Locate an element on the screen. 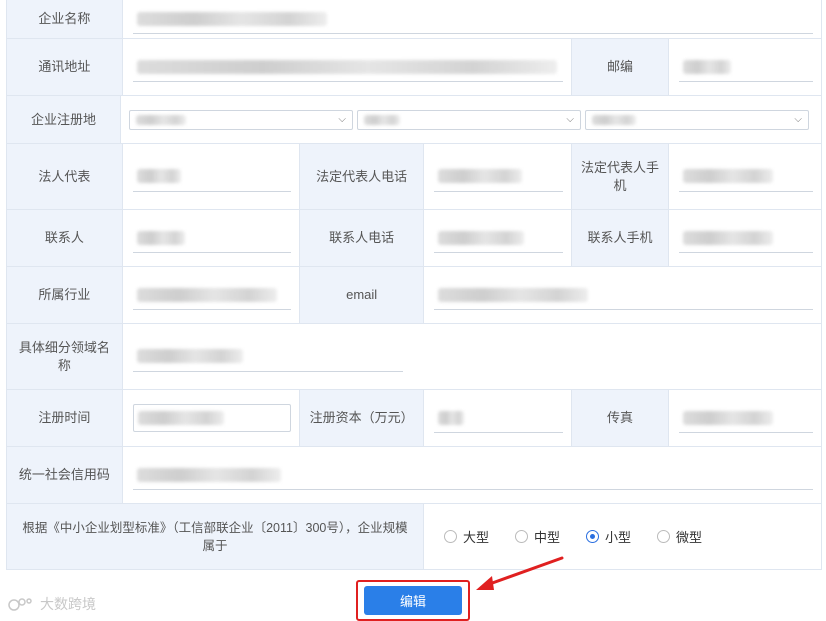 The image size is (826, 621). label-scale: 根据《中小企业划型标准》（工信部联企业〔2011〕300号），企业规模属于 is located at coordinates (215, 536).